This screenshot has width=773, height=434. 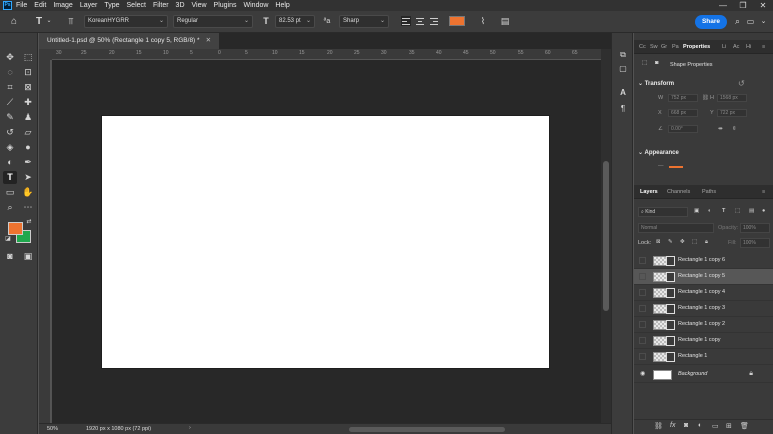 What do you see at coordinates (703, 293) in the screenshot?
I see `layer-row: Rectangle 1 copy 4` at bounding box center [703, 293].